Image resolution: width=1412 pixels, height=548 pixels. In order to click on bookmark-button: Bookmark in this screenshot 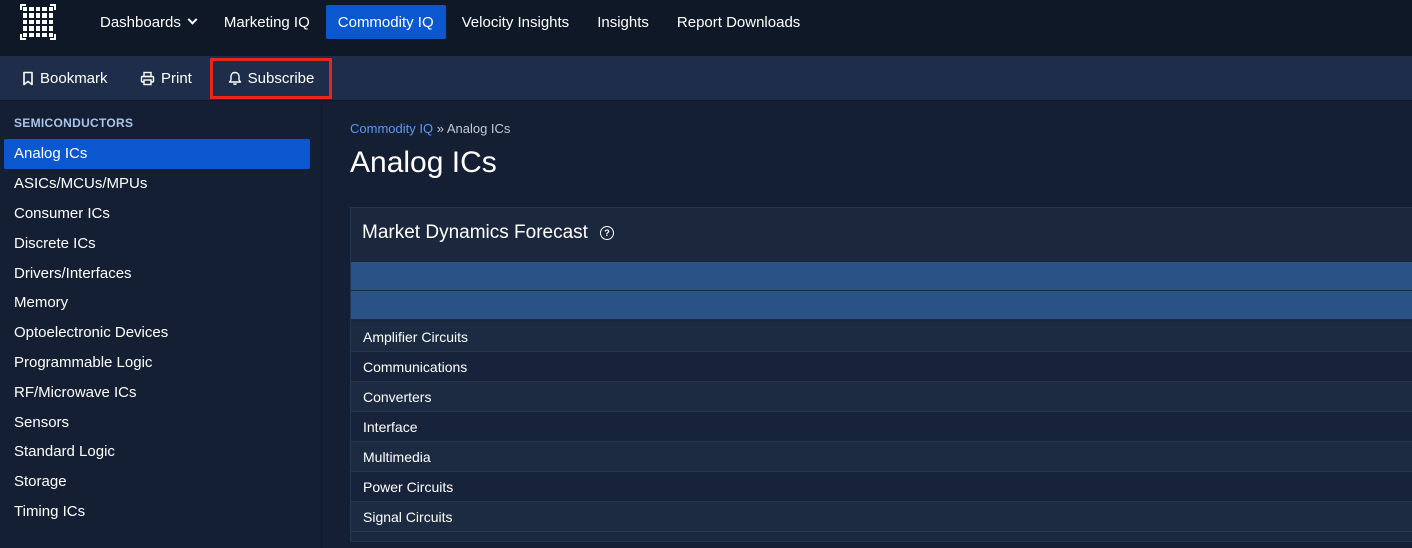, I will do `click(65, 78)`.